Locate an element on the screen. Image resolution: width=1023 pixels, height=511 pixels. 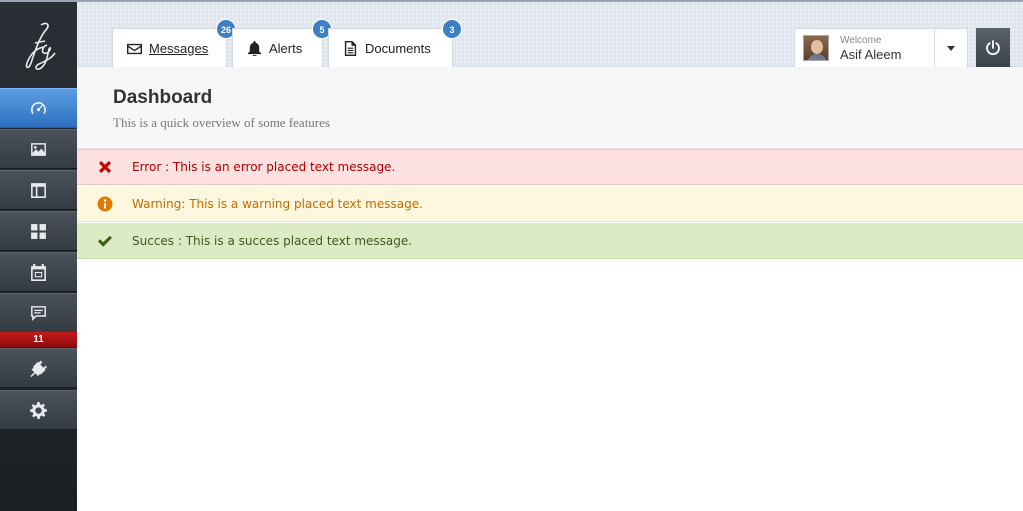
gear-icon is located at coordinates (38, 410).